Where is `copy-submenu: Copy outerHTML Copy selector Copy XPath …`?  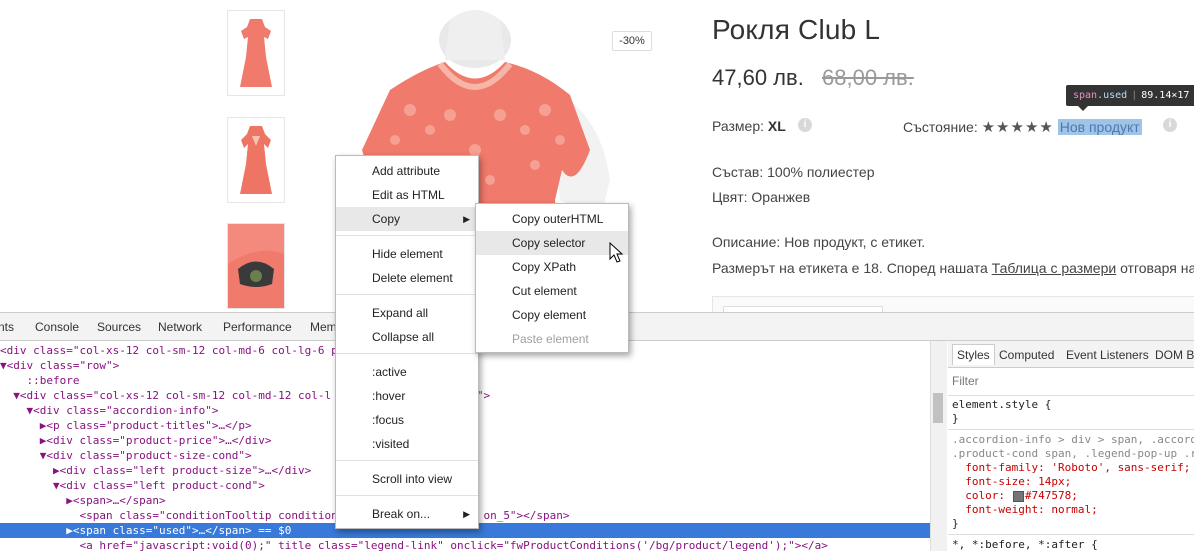
copy-submenu: Copy outerHTML Copy selector Copy XPath … is located at coordinates (552, 278).